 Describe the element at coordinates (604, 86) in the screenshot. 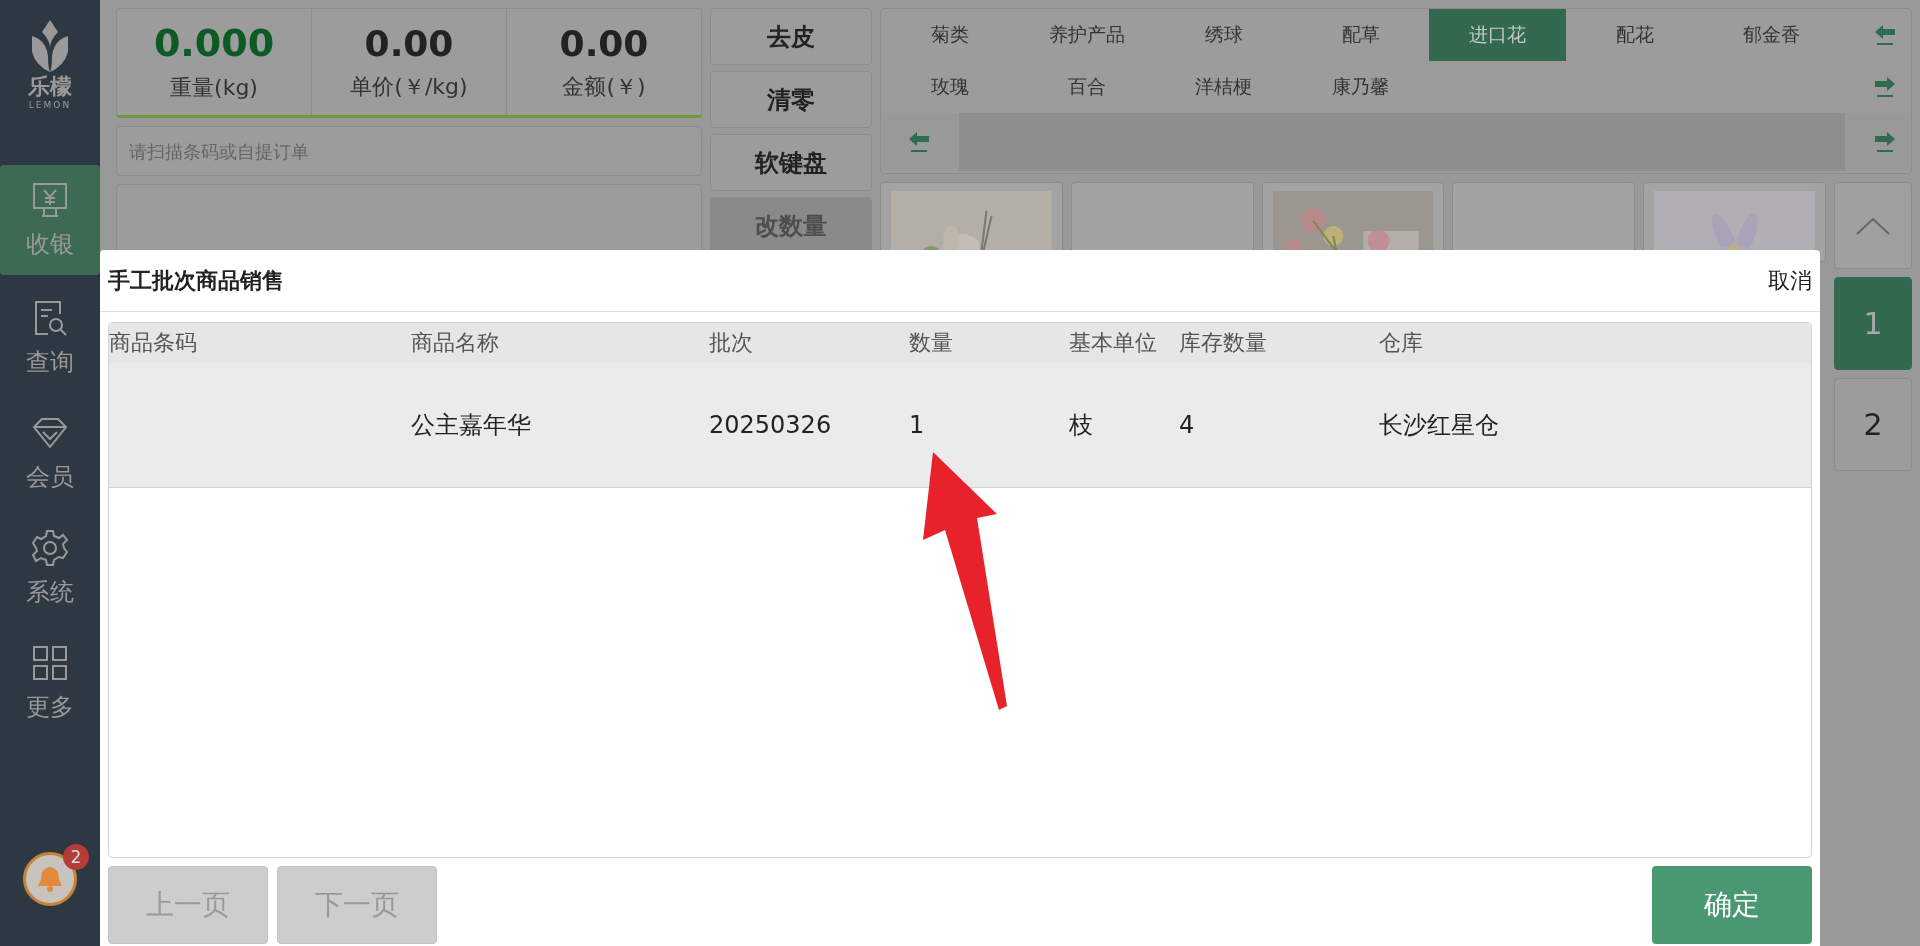

I see `scale-label: 金额(￥)` at that location.